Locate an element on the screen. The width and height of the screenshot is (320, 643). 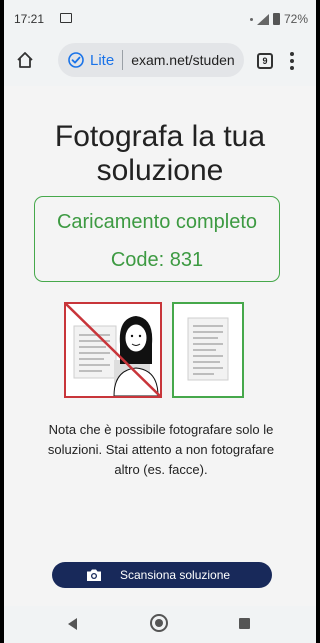
lite-mode-icon is located at coordinates (76, 60).